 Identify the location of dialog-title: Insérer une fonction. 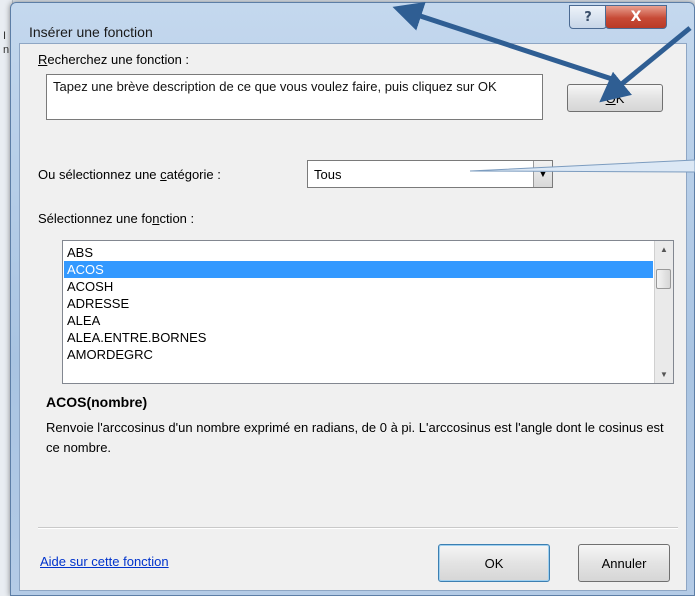
(91, 32).